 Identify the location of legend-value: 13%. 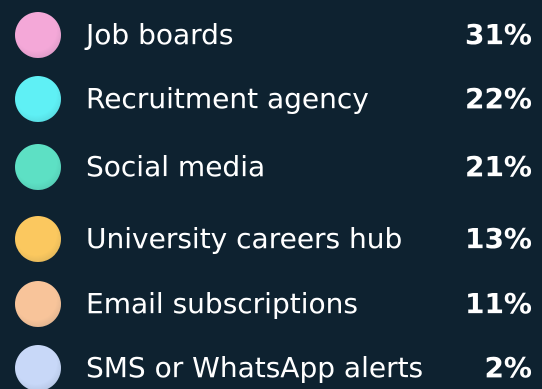
(498, 238).